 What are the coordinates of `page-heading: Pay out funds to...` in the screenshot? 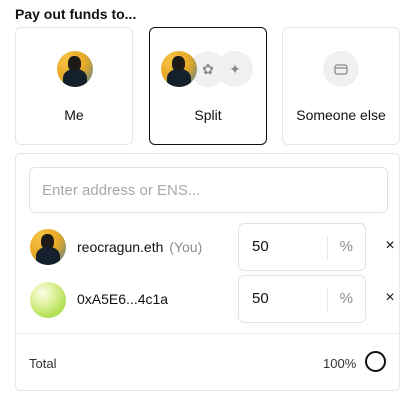 It's located at (76, 14).